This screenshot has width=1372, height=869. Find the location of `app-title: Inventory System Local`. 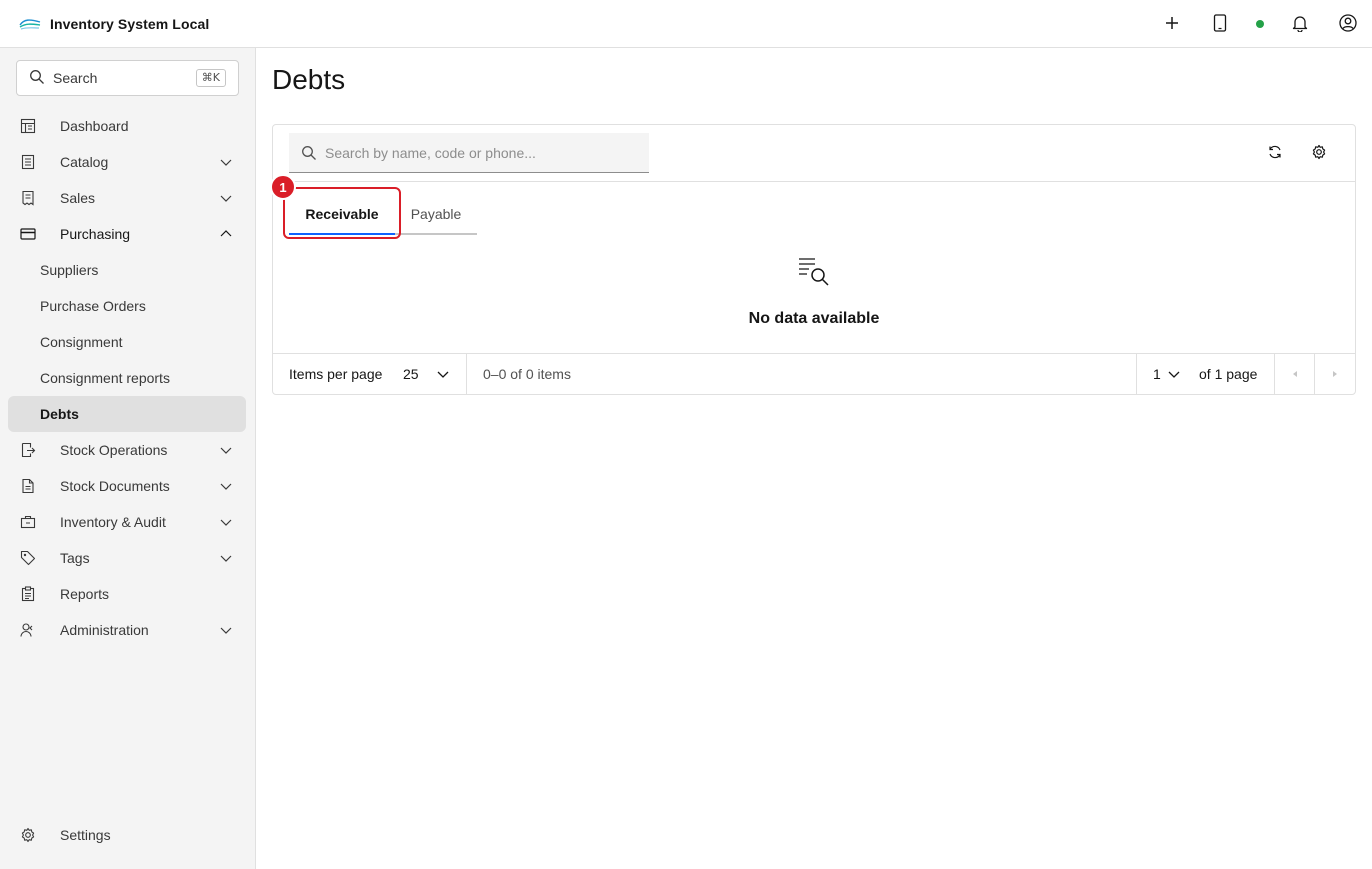

app-title: Inventory System Local is located at coordinates (130, 23).